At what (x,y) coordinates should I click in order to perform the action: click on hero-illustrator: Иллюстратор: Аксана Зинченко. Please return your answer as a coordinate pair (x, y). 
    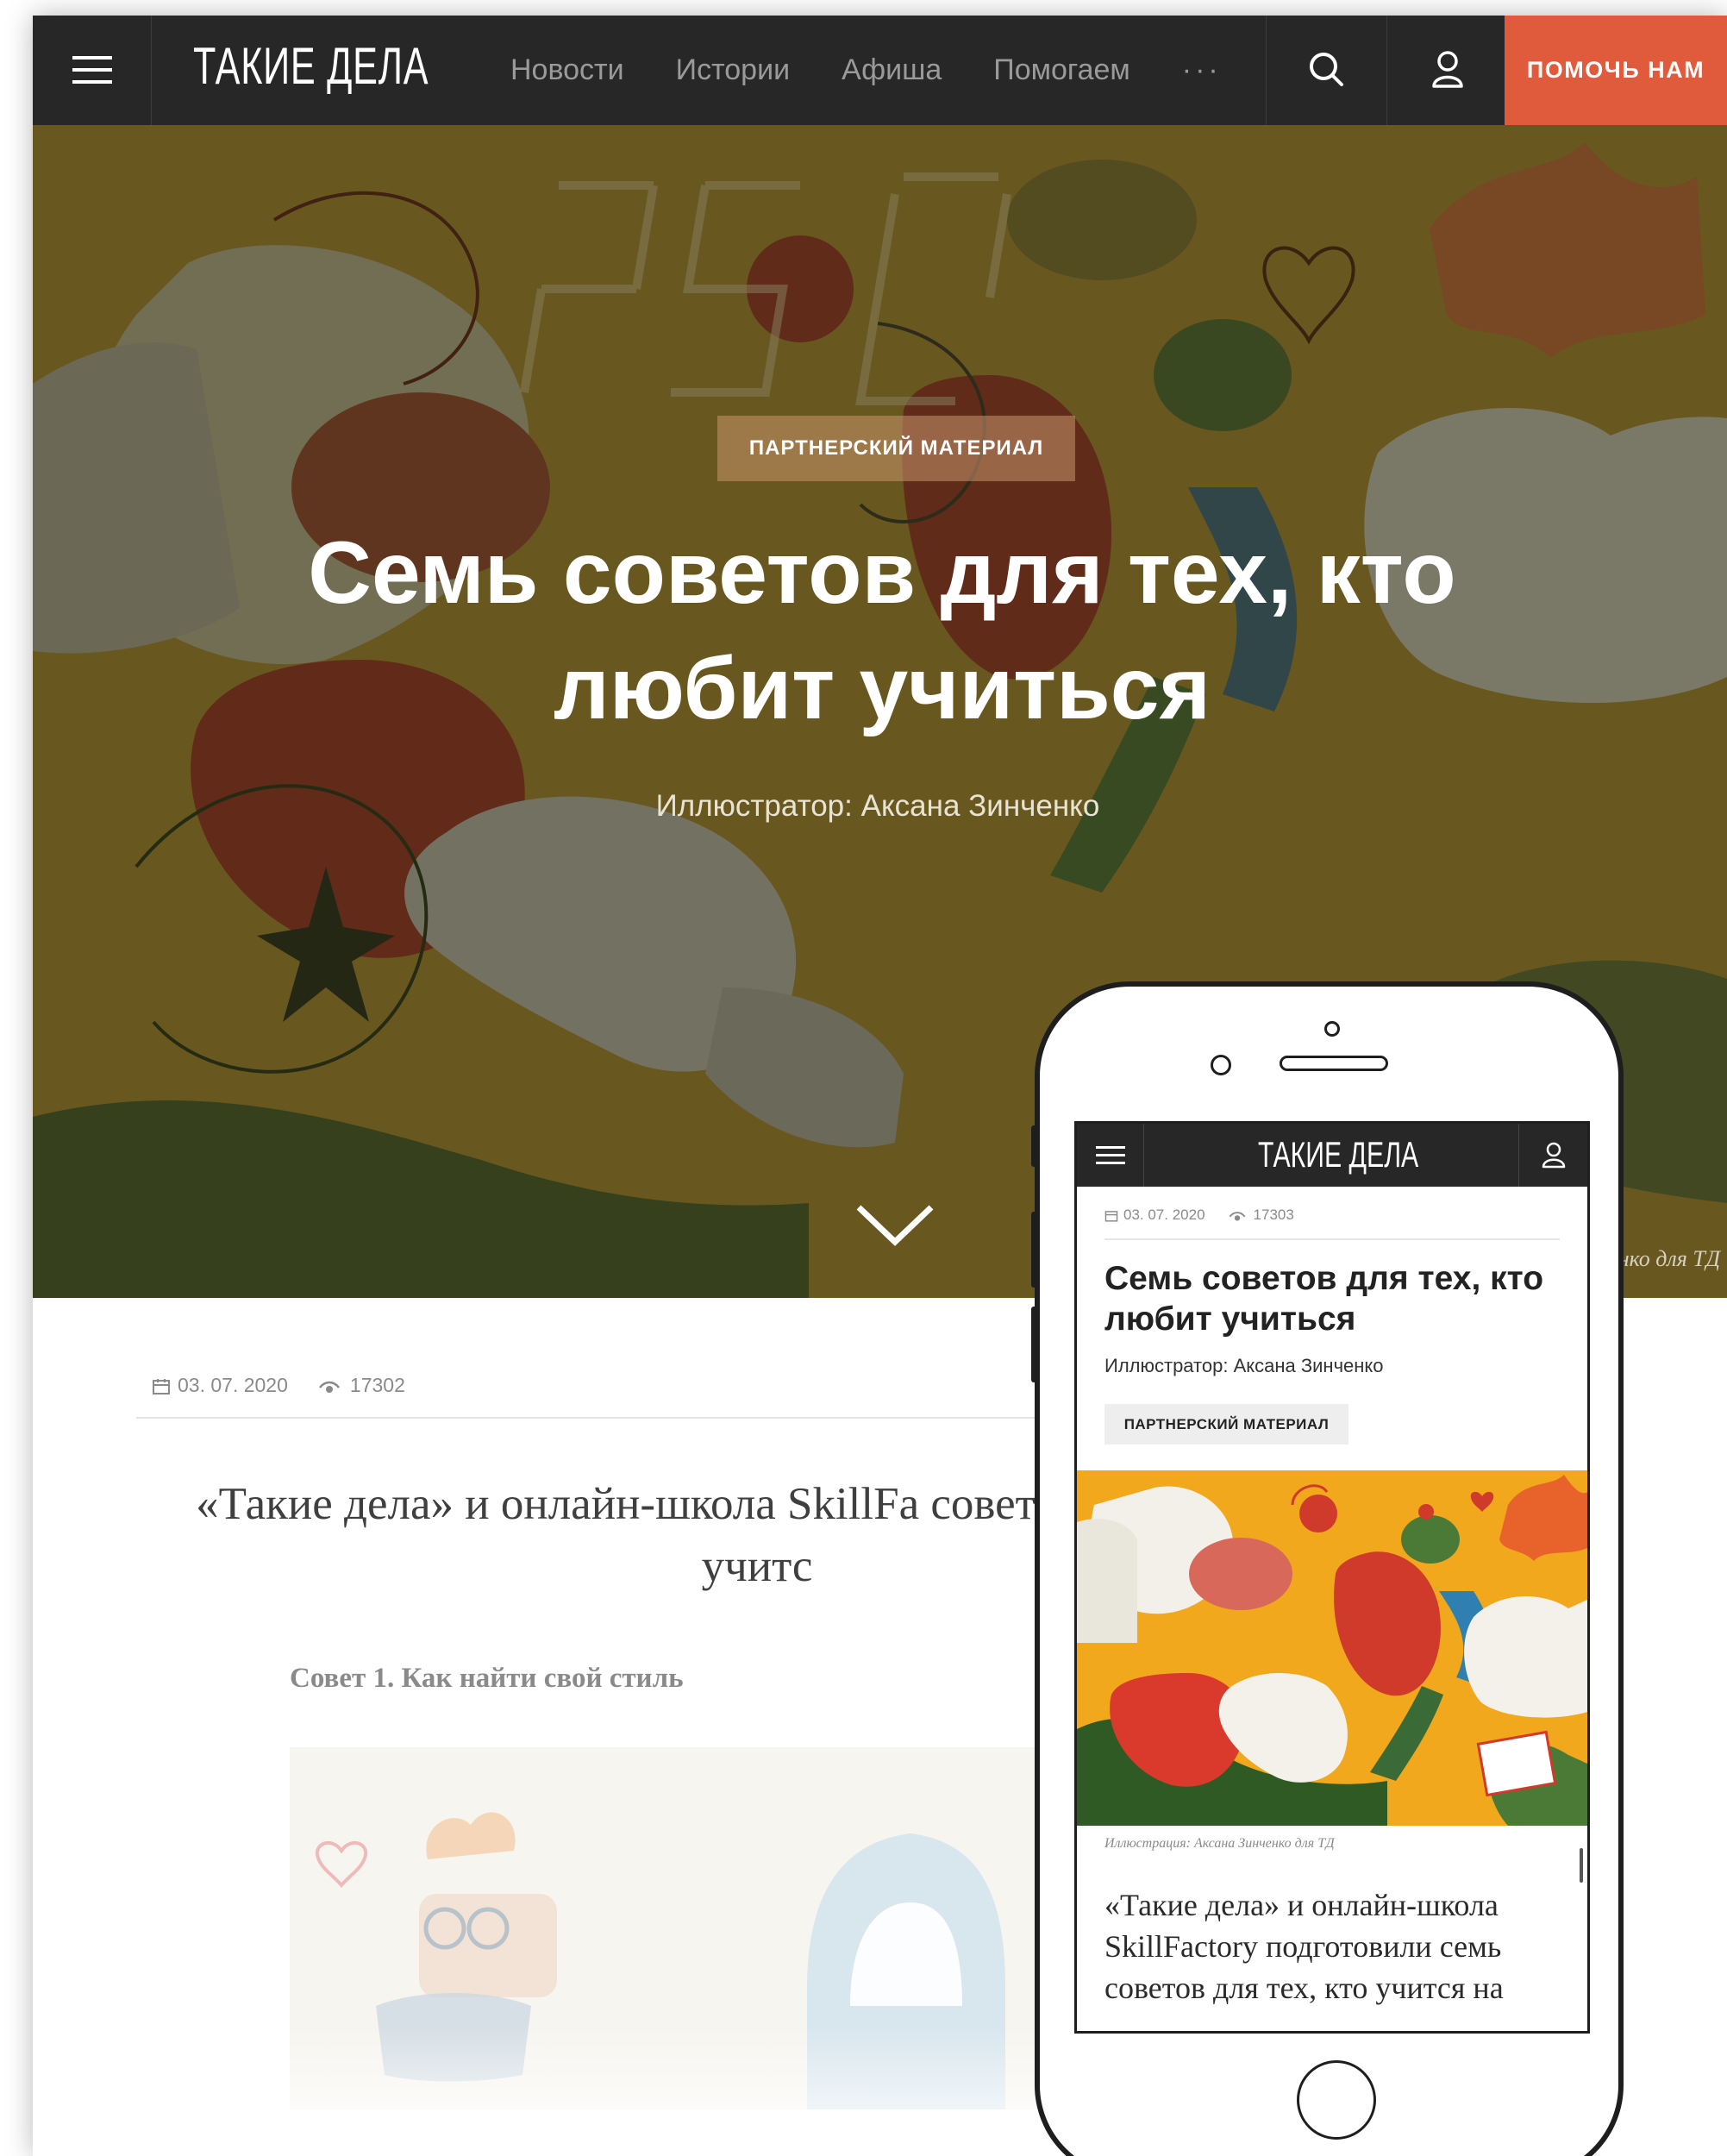
    Looking at the image, I should click on (877, 806).